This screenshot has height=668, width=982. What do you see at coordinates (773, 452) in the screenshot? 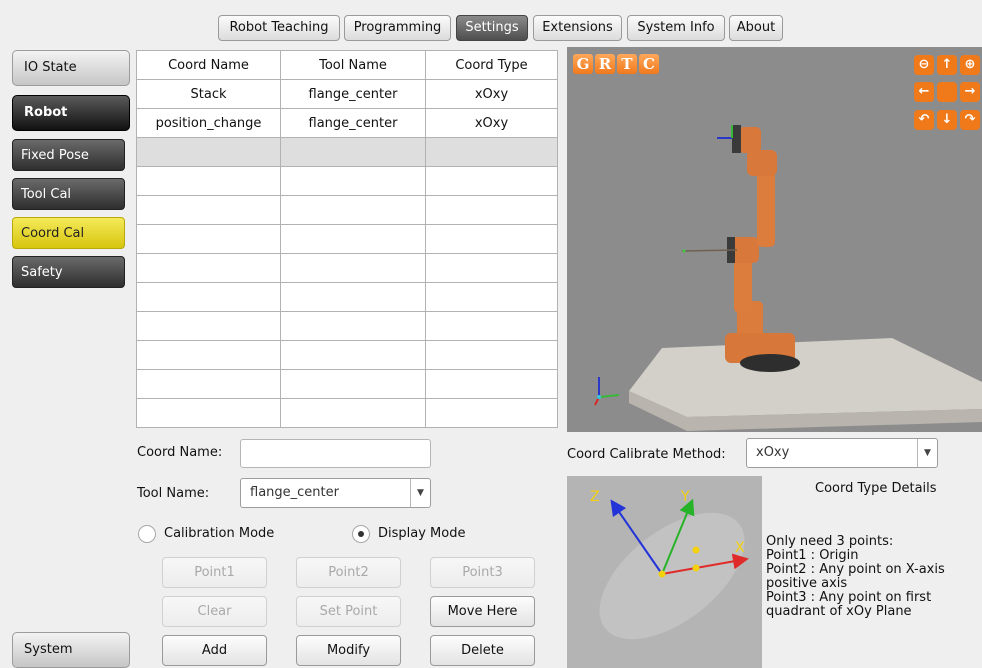
I see `calibrate-method-value: xOxy` at bounding box center [773, 452].